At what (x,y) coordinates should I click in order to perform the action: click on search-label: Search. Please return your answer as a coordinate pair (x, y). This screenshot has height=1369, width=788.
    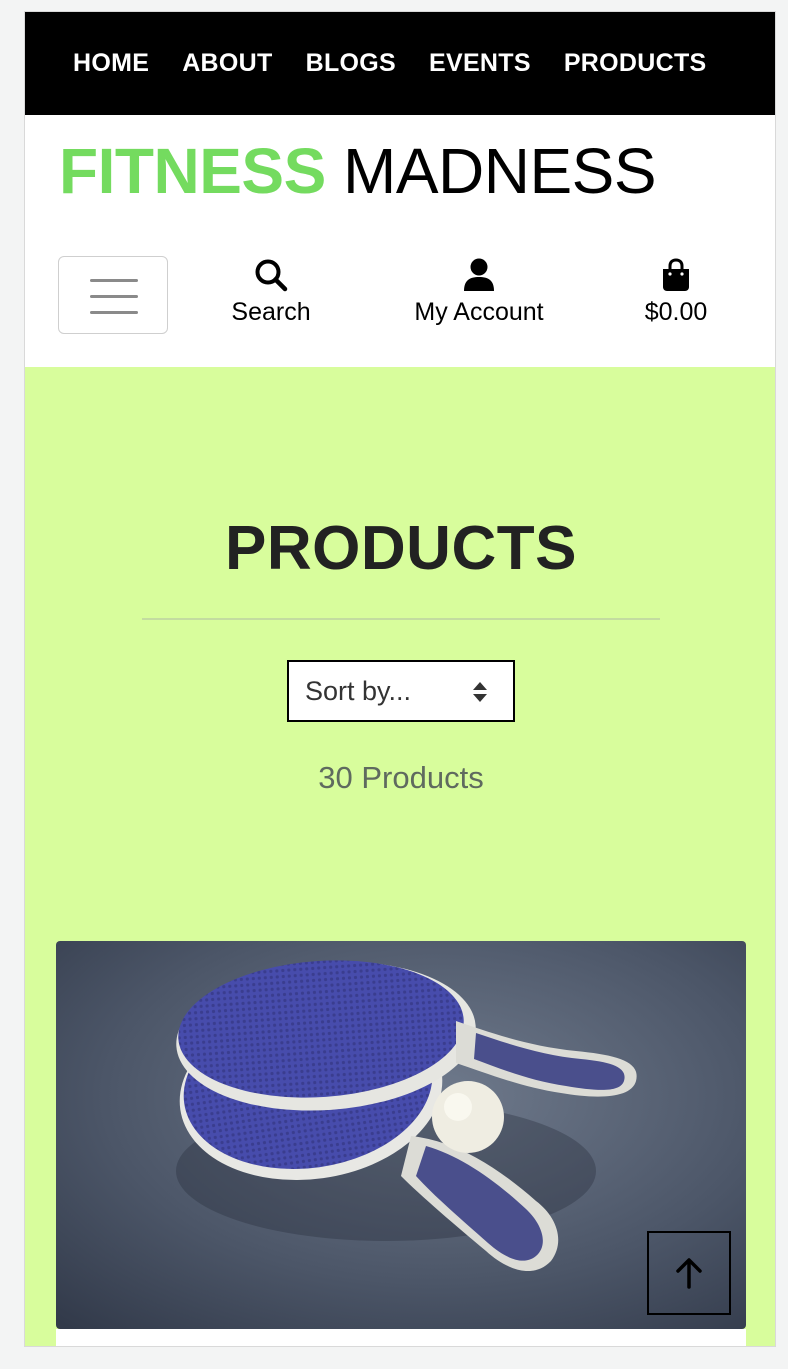
    Looking at the image, I should click on (271, 312).